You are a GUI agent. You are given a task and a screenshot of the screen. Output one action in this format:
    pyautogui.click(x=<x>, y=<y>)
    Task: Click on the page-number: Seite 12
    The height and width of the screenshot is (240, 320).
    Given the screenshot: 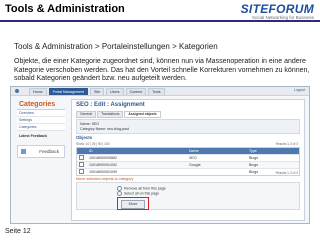 What is the action you would take?
    pyautogui.click(x=18, y=231)
    